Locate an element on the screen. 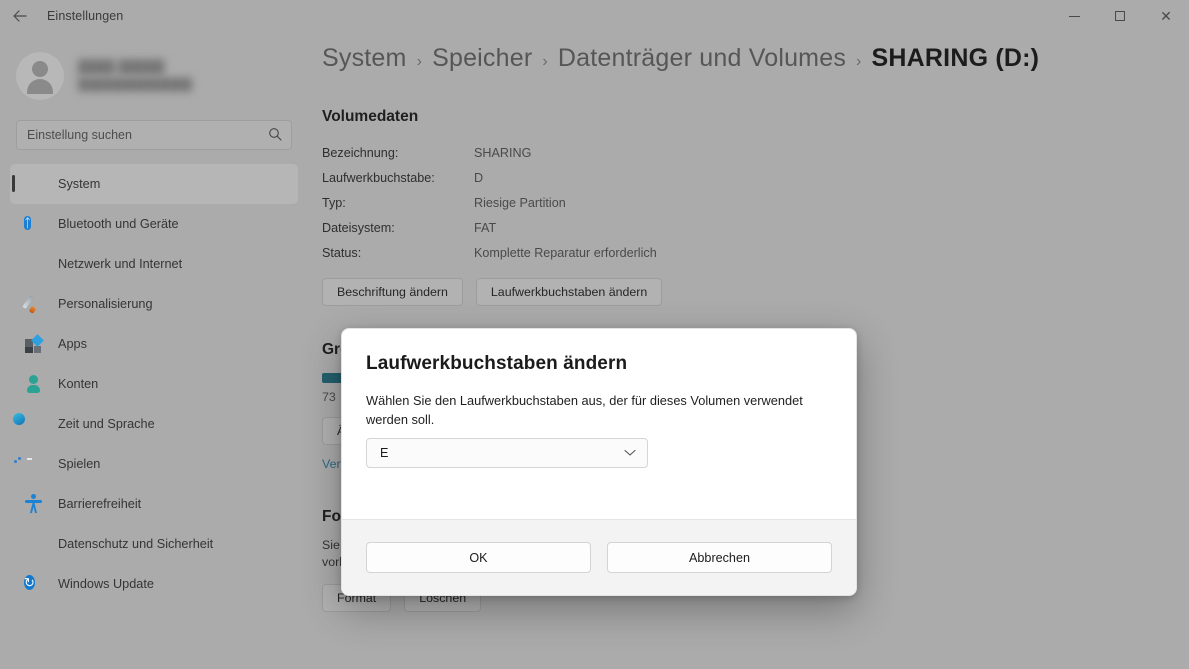 The image size is (1189, 669). row-value: SHARING is located at coordinates (503, 152).